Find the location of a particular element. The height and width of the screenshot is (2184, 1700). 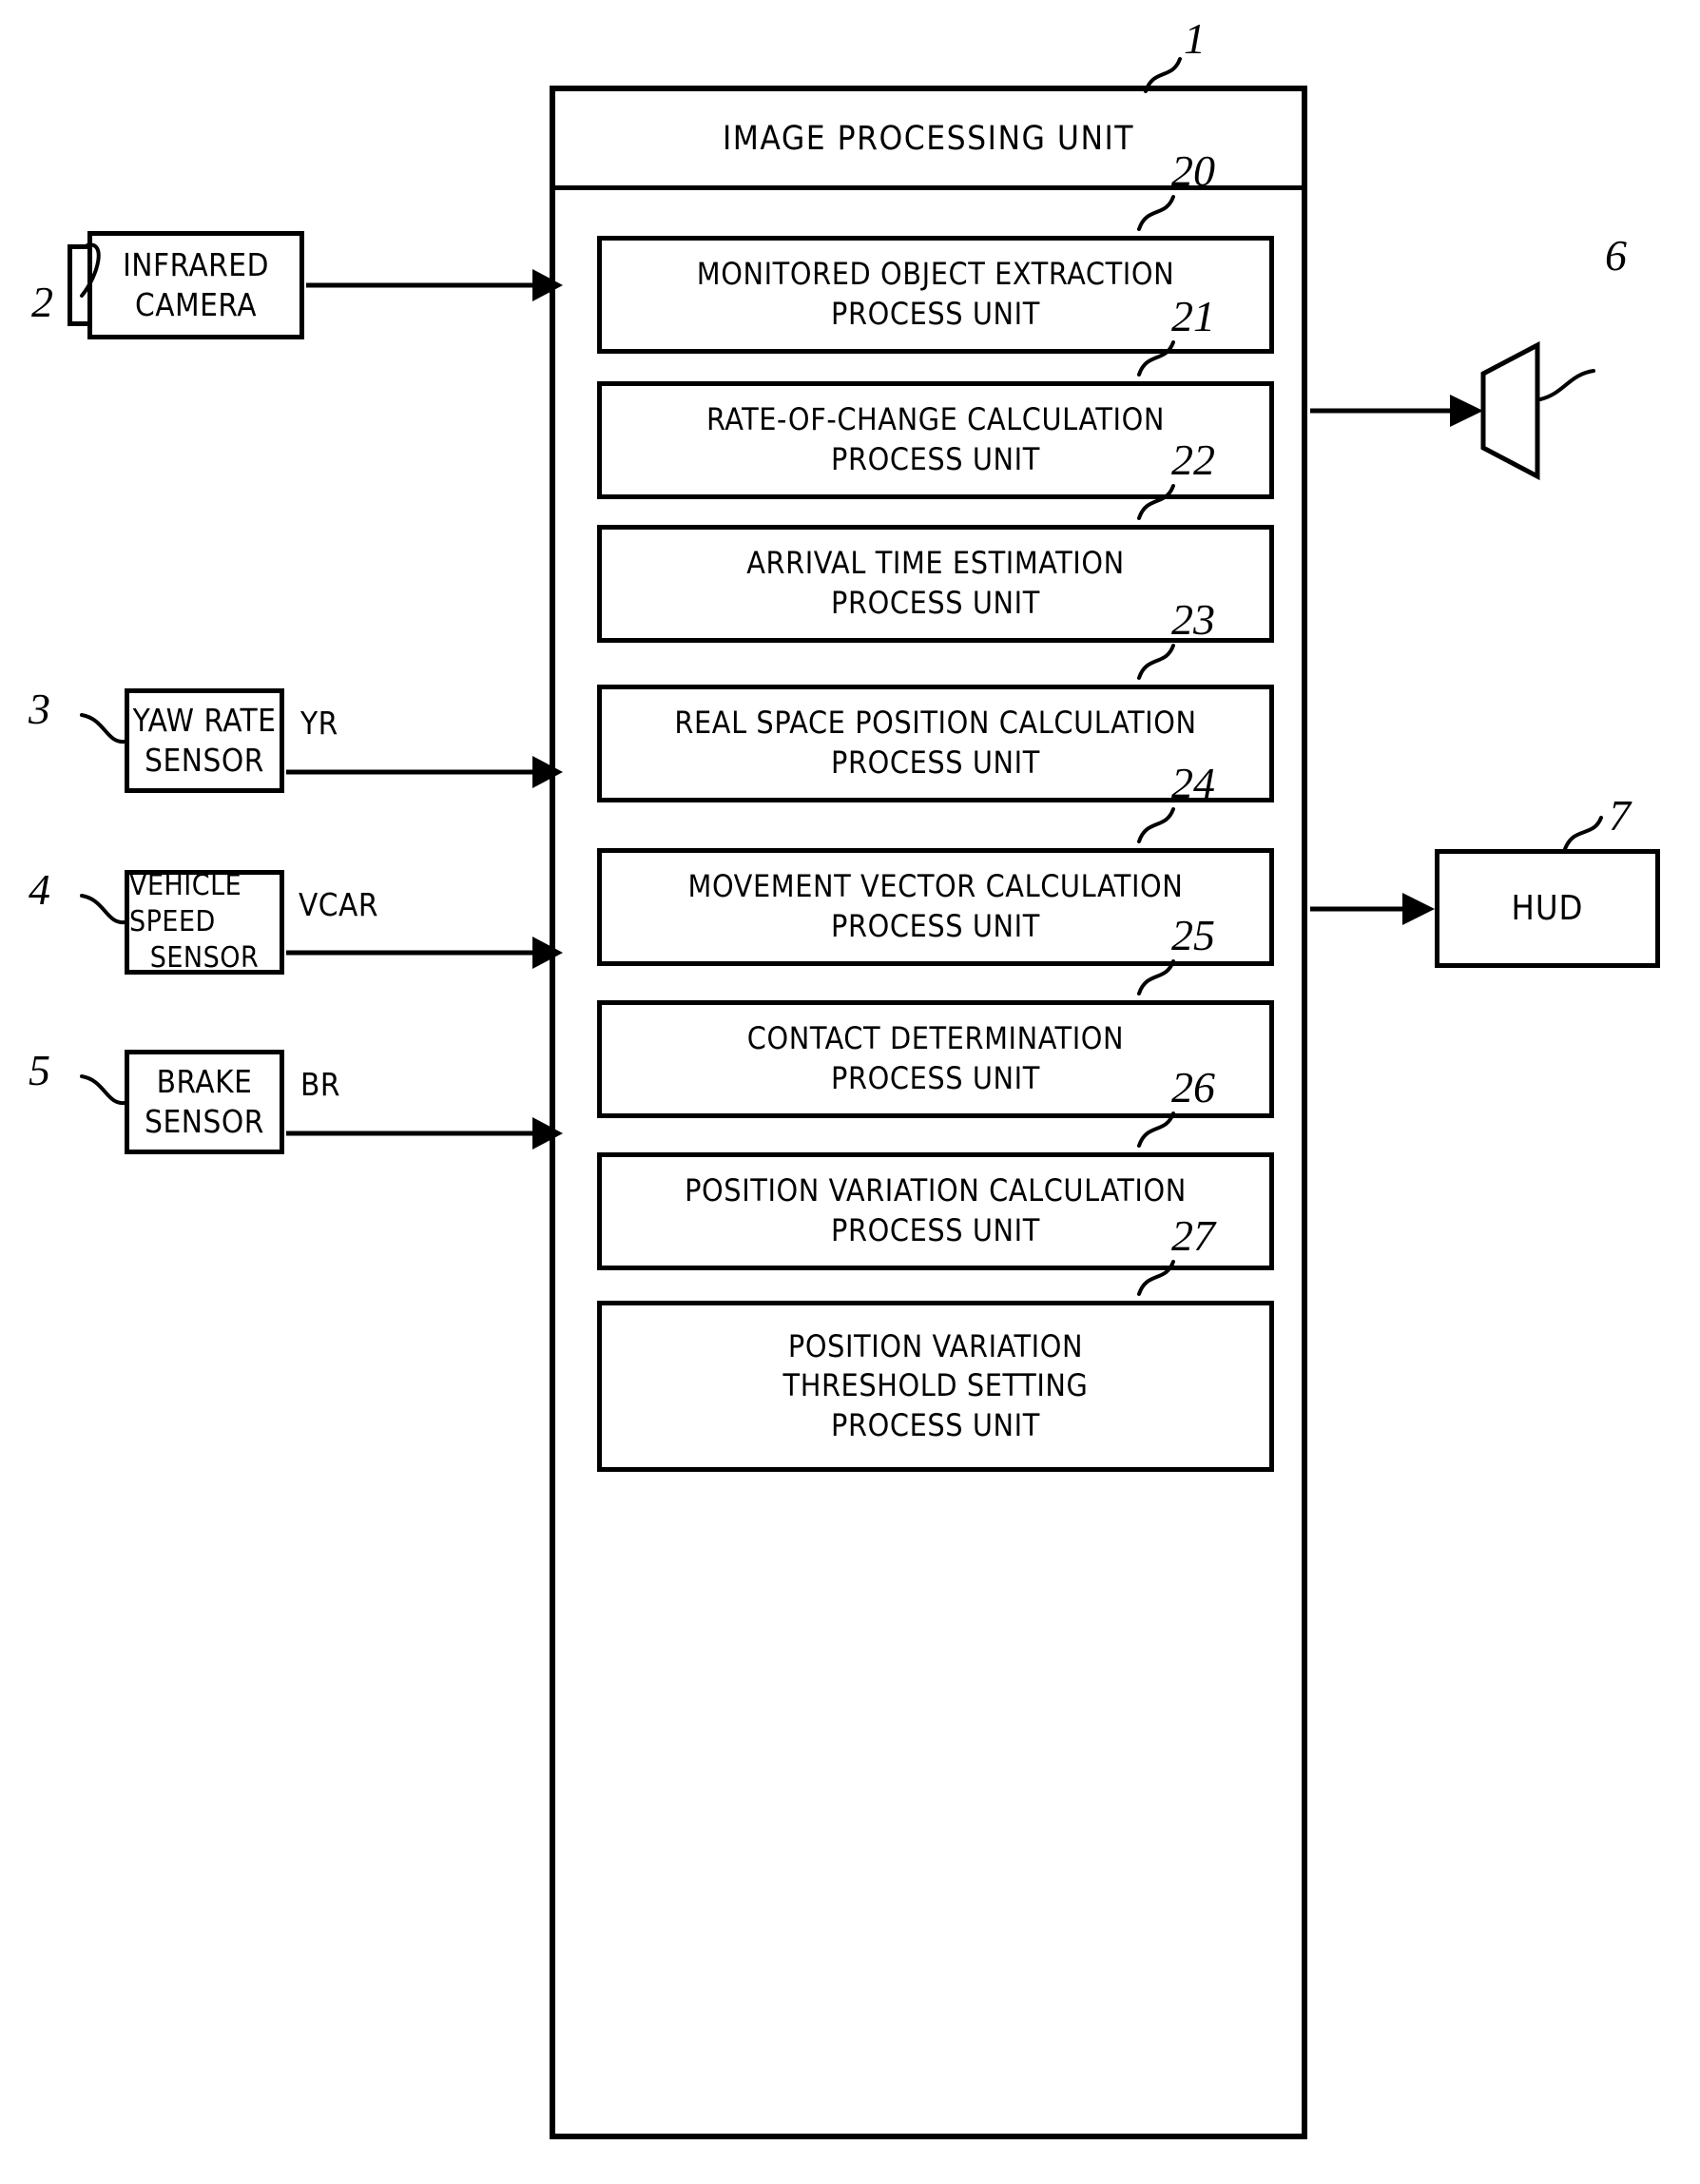

reference-numeral-22: 22 is located at coordinates (1193, 459).